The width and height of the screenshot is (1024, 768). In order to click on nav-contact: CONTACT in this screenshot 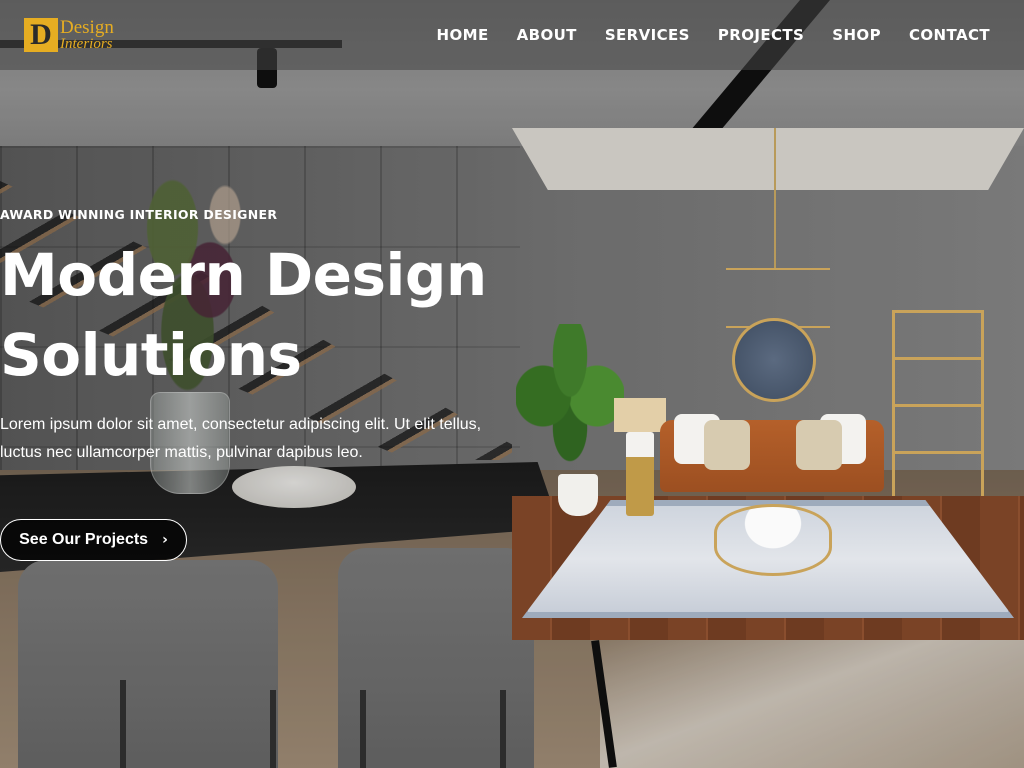, I will do `click(949, 35)`.